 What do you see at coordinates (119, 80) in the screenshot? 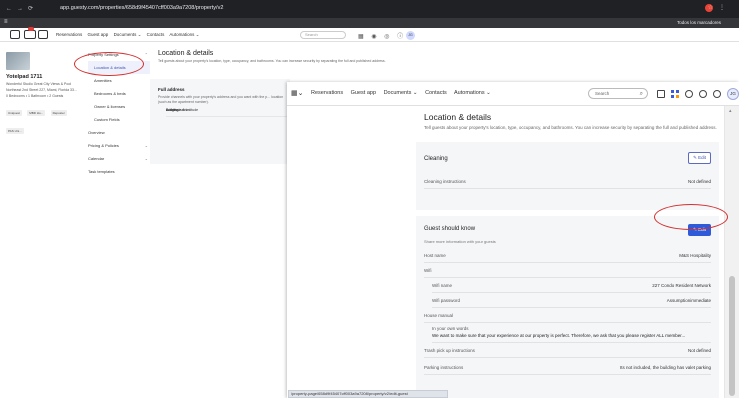
I see `menu-amenities: Amenities` at bounding box center [119, 80].